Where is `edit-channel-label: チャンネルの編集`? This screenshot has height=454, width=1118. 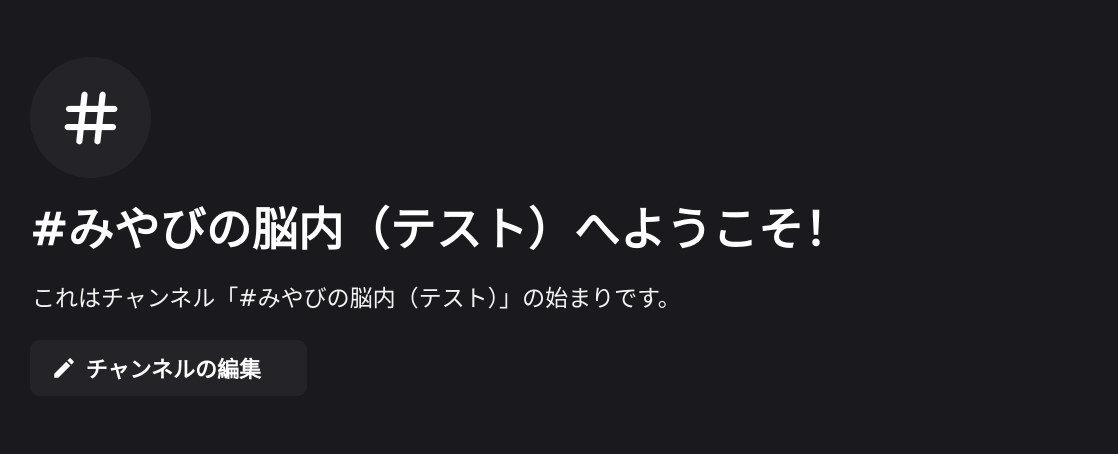 edit-channel-label: チャンネルの編集 is located at coordinates (174, 370).